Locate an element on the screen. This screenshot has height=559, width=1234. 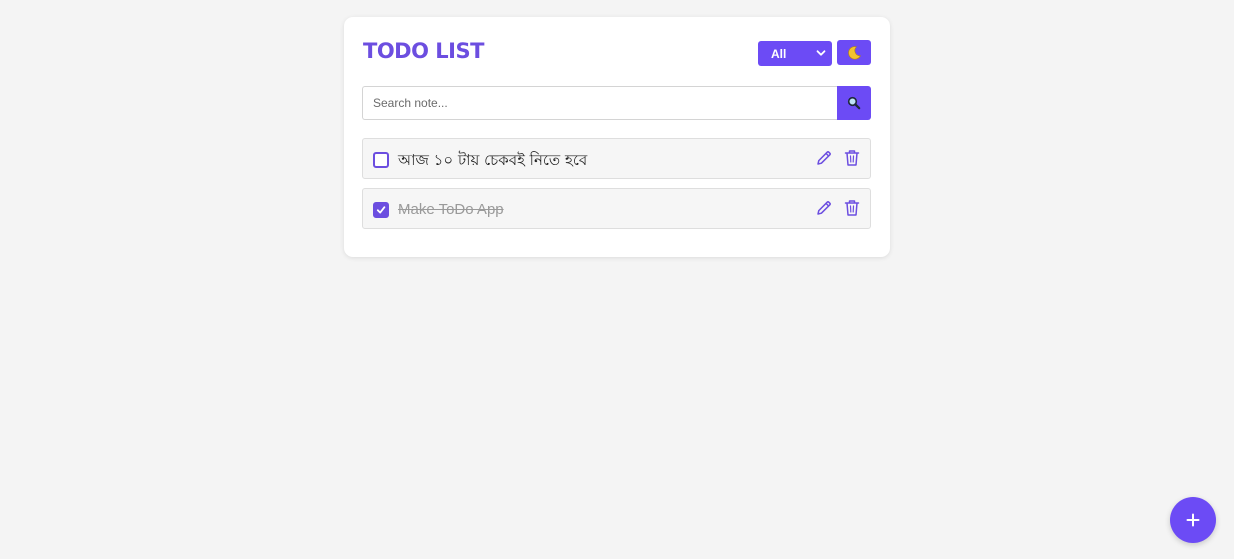
search-bar is located at coordinates (616, 103).